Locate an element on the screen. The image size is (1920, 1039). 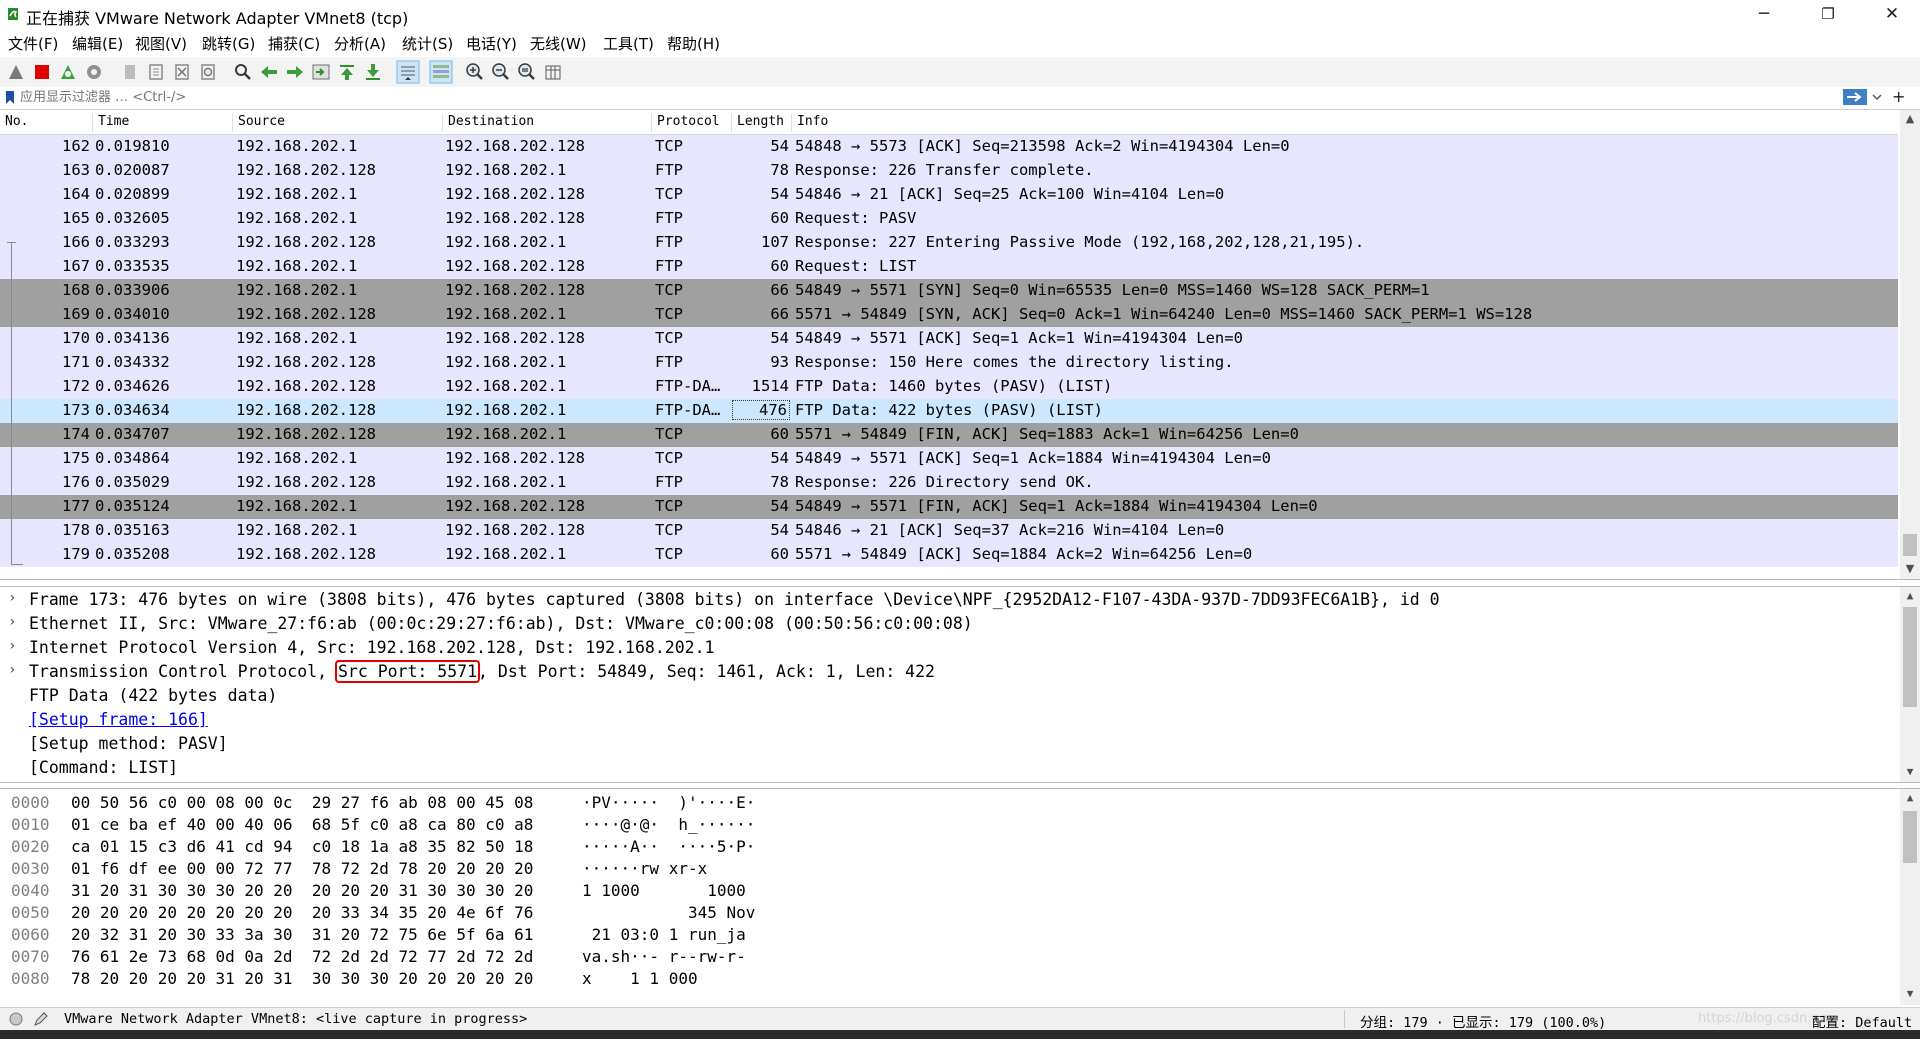
go-back-icon is located at coordinates (269, 72).